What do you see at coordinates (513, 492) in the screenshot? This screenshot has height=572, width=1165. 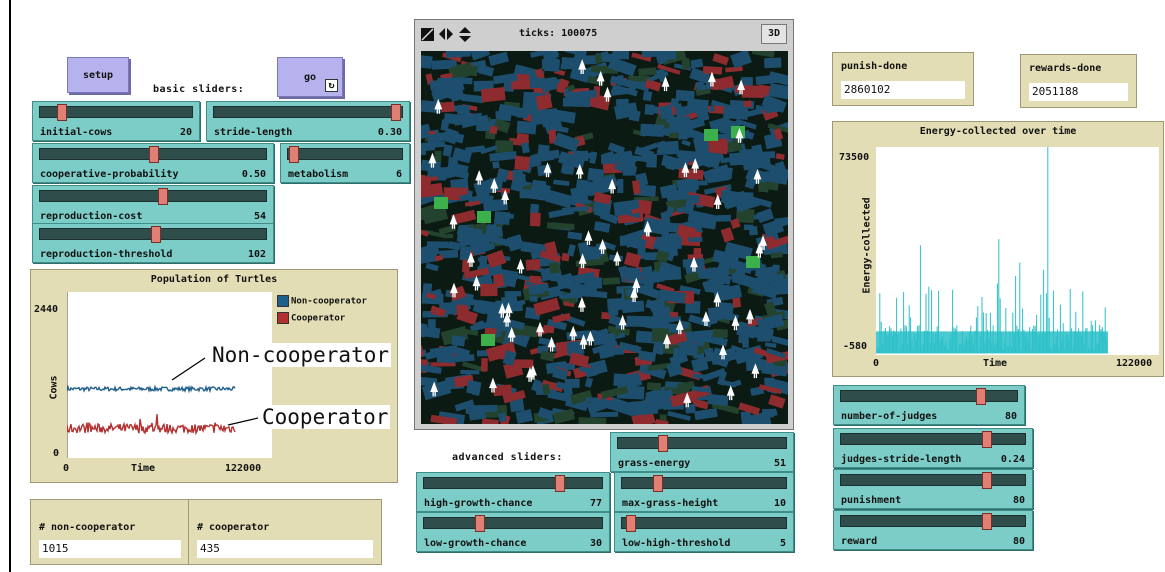 I see `slider-high-growth-chance: high-growth-chance 77` at bounding box center [513, 492].